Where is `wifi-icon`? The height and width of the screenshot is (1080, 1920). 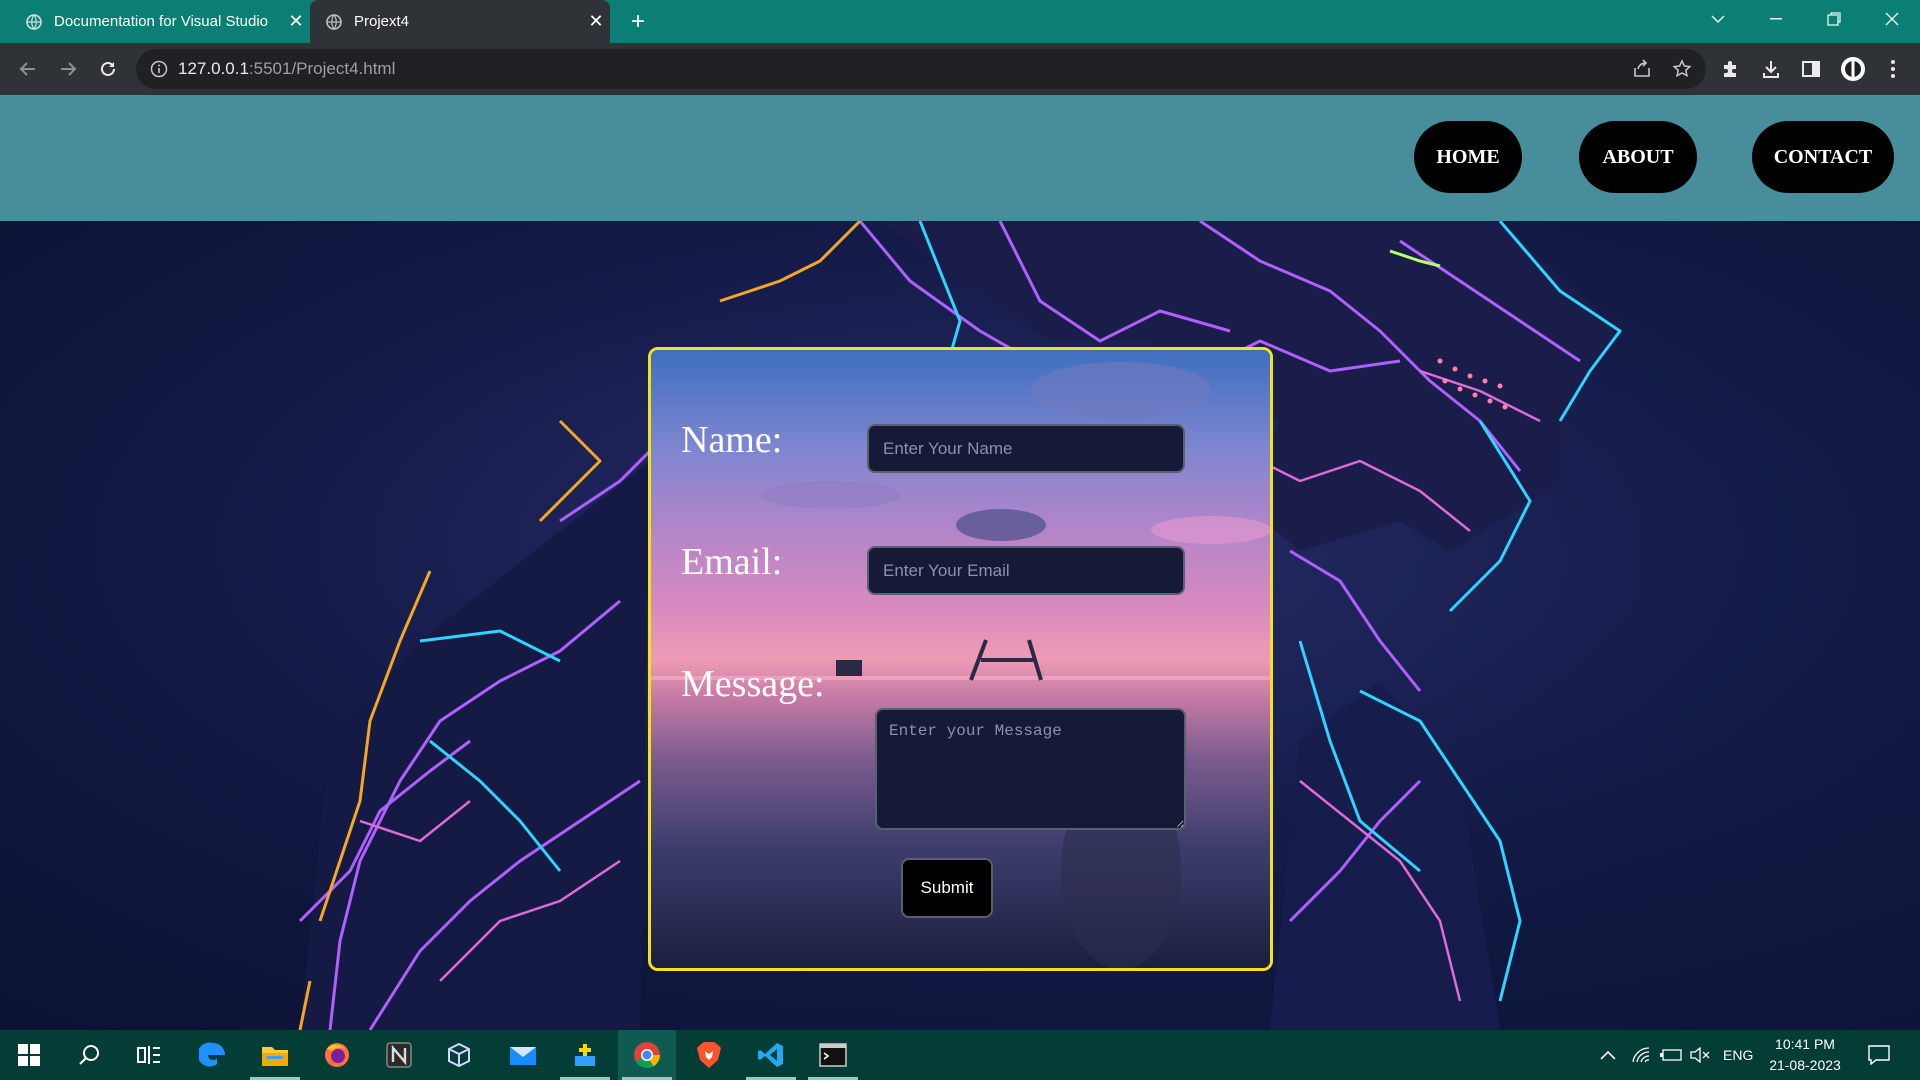 wifi-icon is located at coordinates (1641, 1055).